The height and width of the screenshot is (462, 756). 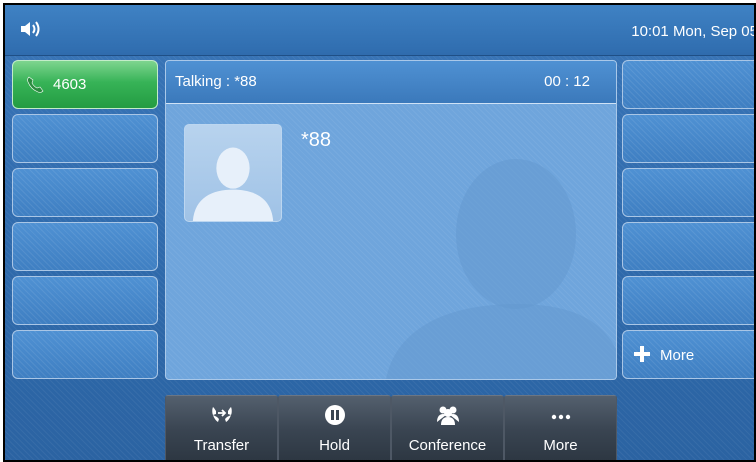 What do you see at coordinates (501, 269) in the screenshot?
I see `silhouette-watermark-icon` at bounding box center [501, 269].